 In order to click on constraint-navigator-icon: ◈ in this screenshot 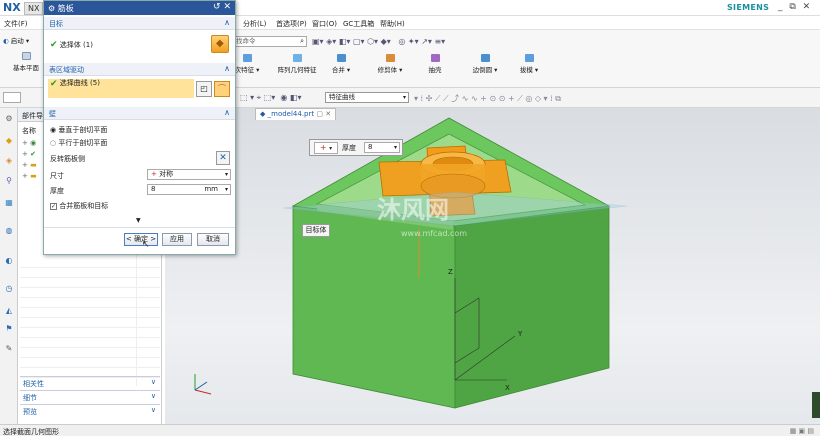, I will do `click(9, 160)`.